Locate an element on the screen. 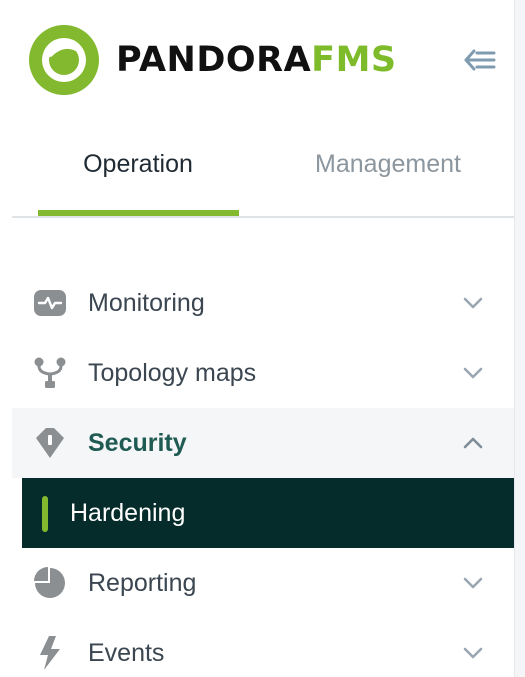  active-item-indicator is located at coordinates (45, 514).